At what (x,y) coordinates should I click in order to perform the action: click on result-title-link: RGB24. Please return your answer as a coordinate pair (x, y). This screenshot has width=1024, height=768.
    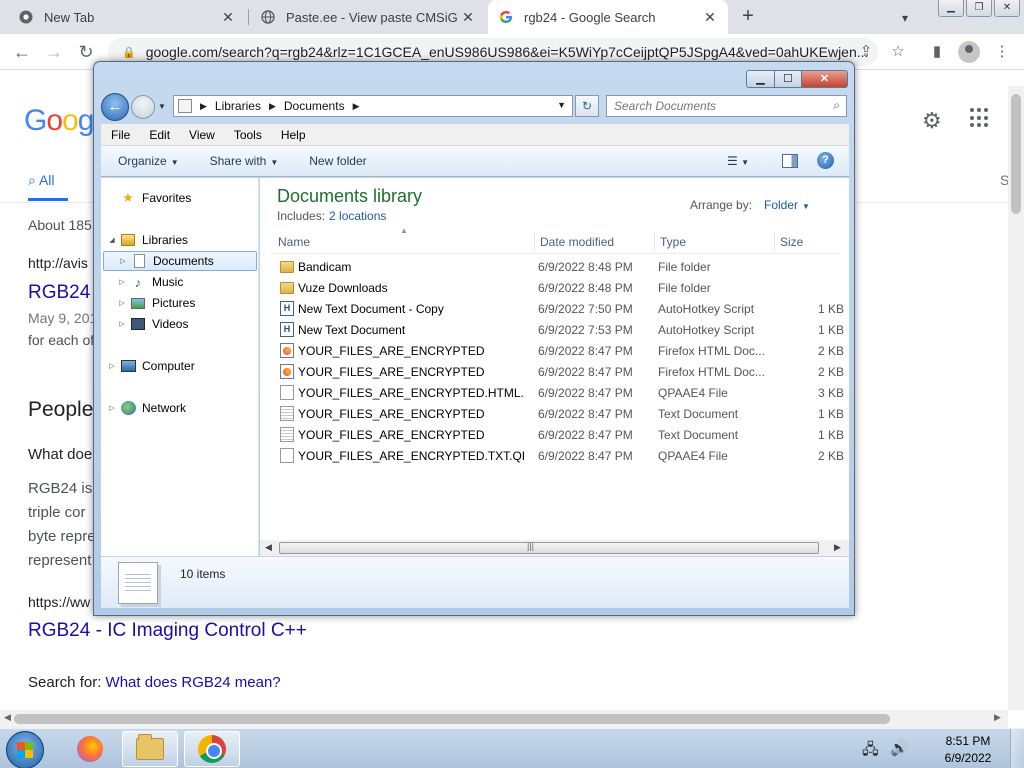
    Looking at the image, I should click on (59, 293).